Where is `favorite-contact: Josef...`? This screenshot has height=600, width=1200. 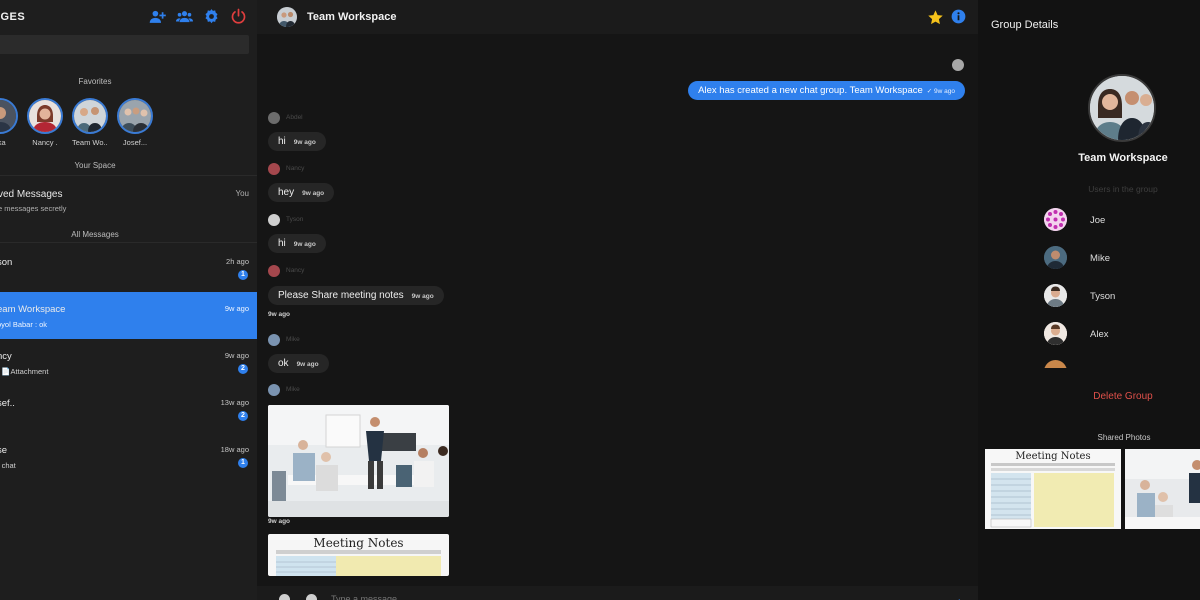
favorite-contact: Josef... is located at coordinates (135, 122).